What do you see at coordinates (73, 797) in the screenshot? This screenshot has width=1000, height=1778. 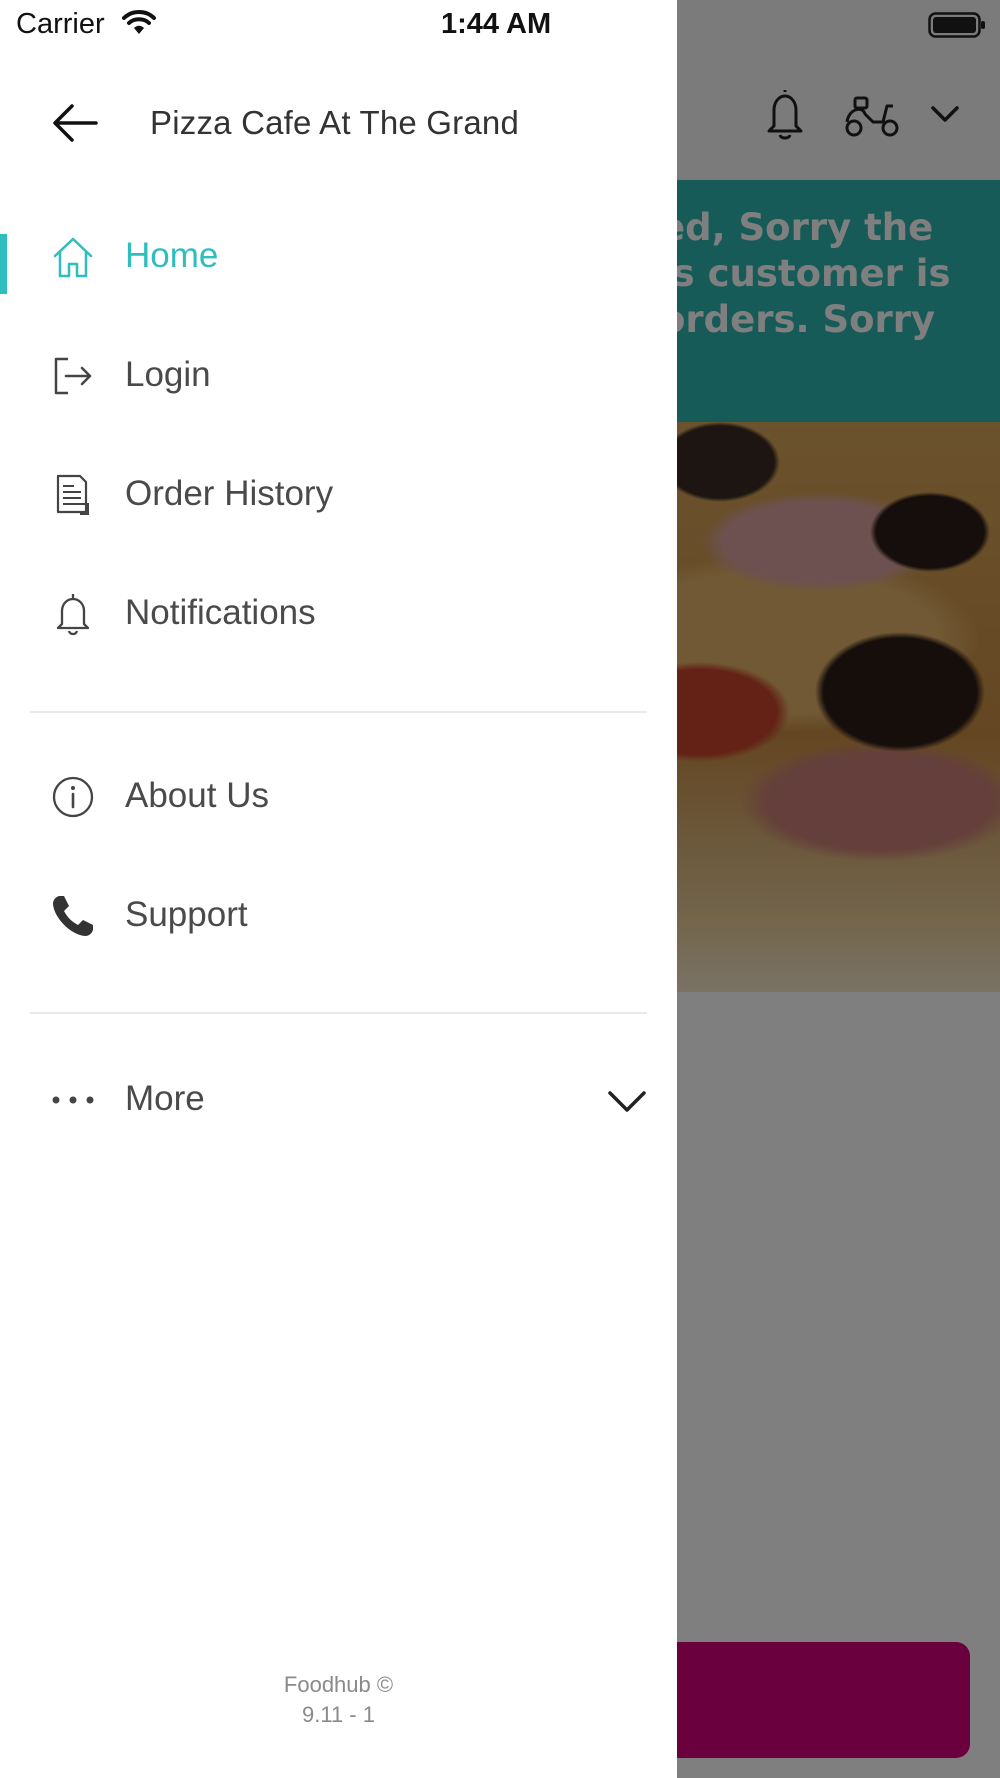 I see `info-icon` at bounding box center [73, 797].